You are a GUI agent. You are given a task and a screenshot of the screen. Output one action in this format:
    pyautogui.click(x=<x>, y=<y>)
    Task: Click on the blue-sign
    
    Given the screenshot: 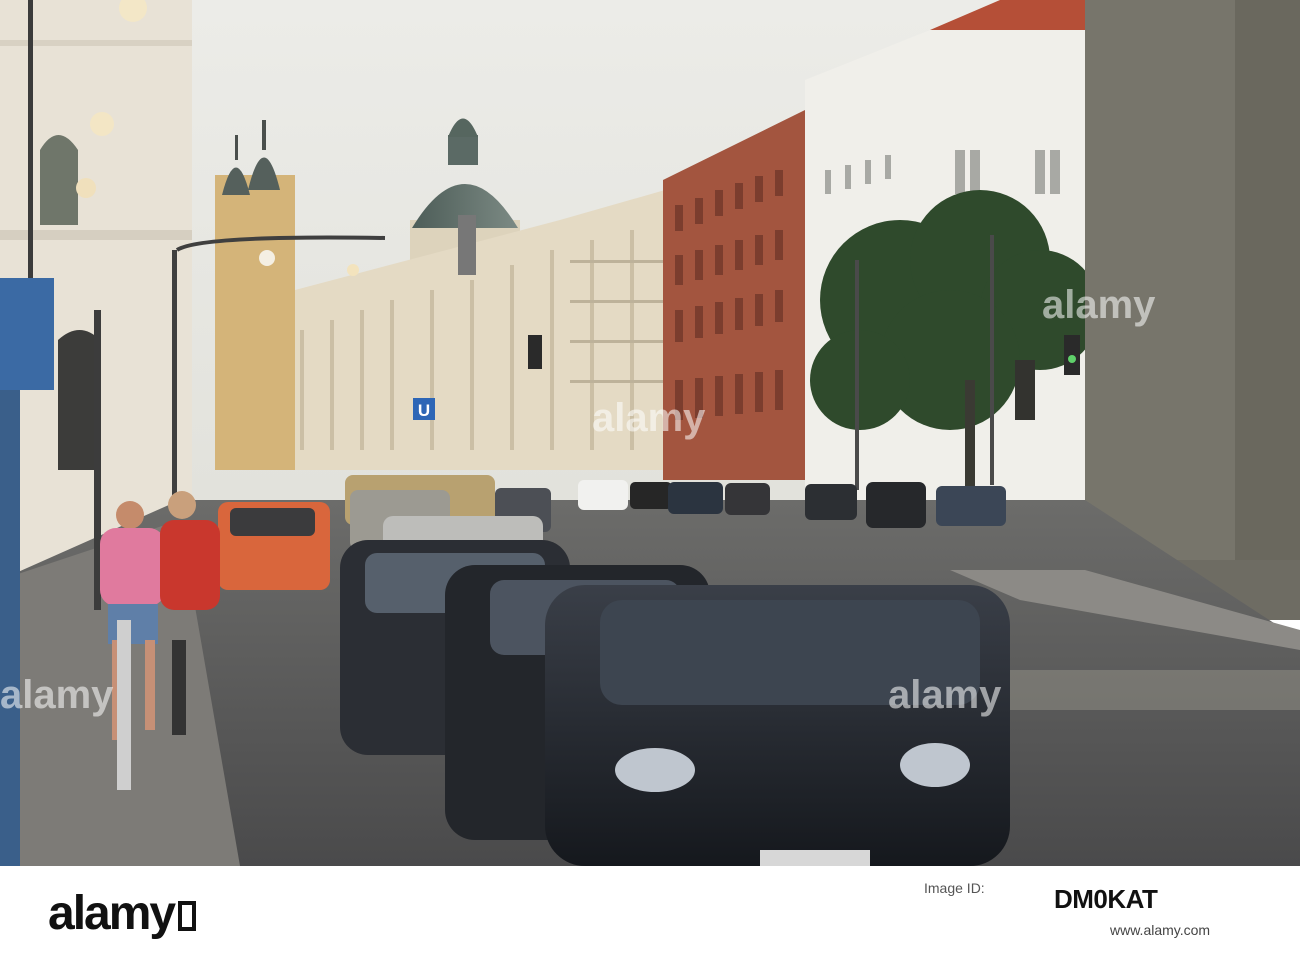 What is the action you would take?
    pyautogui.click(x=27, y=334)
    